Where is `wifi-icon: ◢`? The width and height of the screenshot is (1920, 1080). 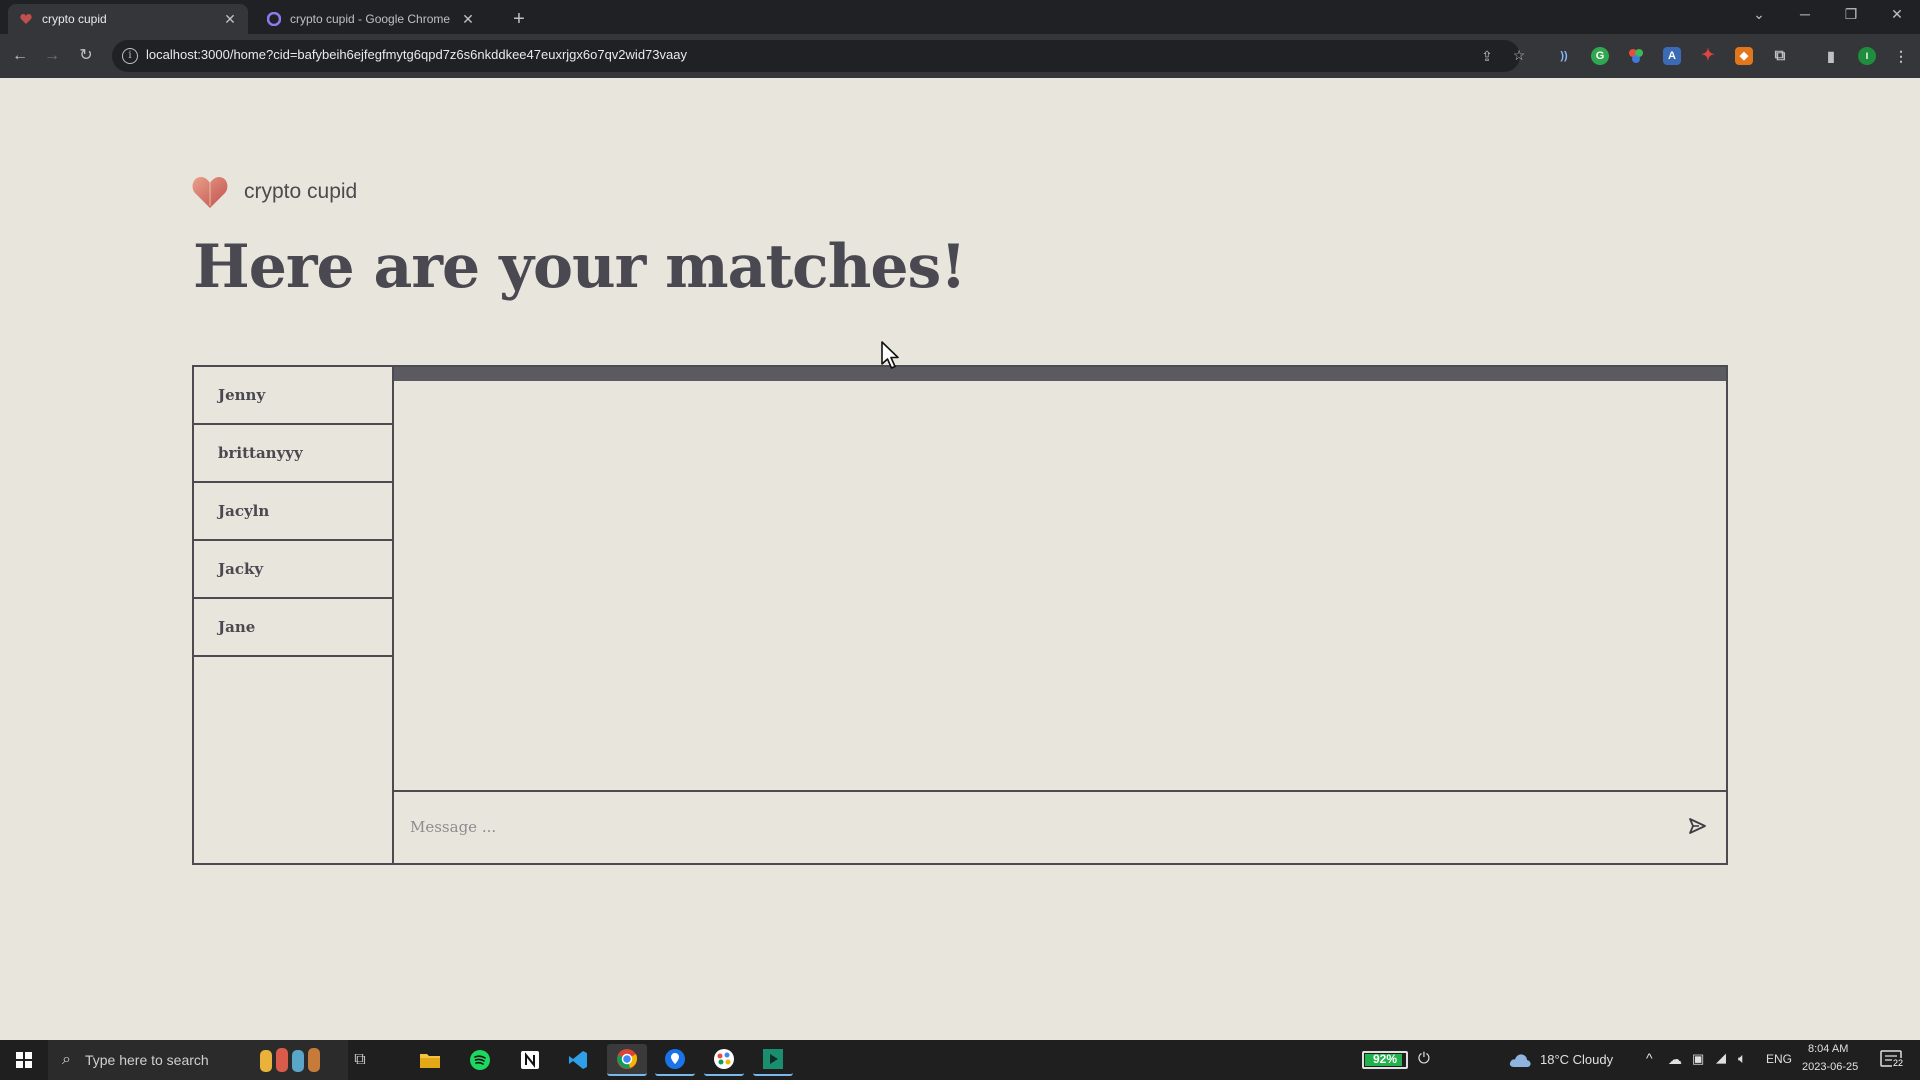 wifi-icon: ◢ is located at coordinates (1721, 1058).